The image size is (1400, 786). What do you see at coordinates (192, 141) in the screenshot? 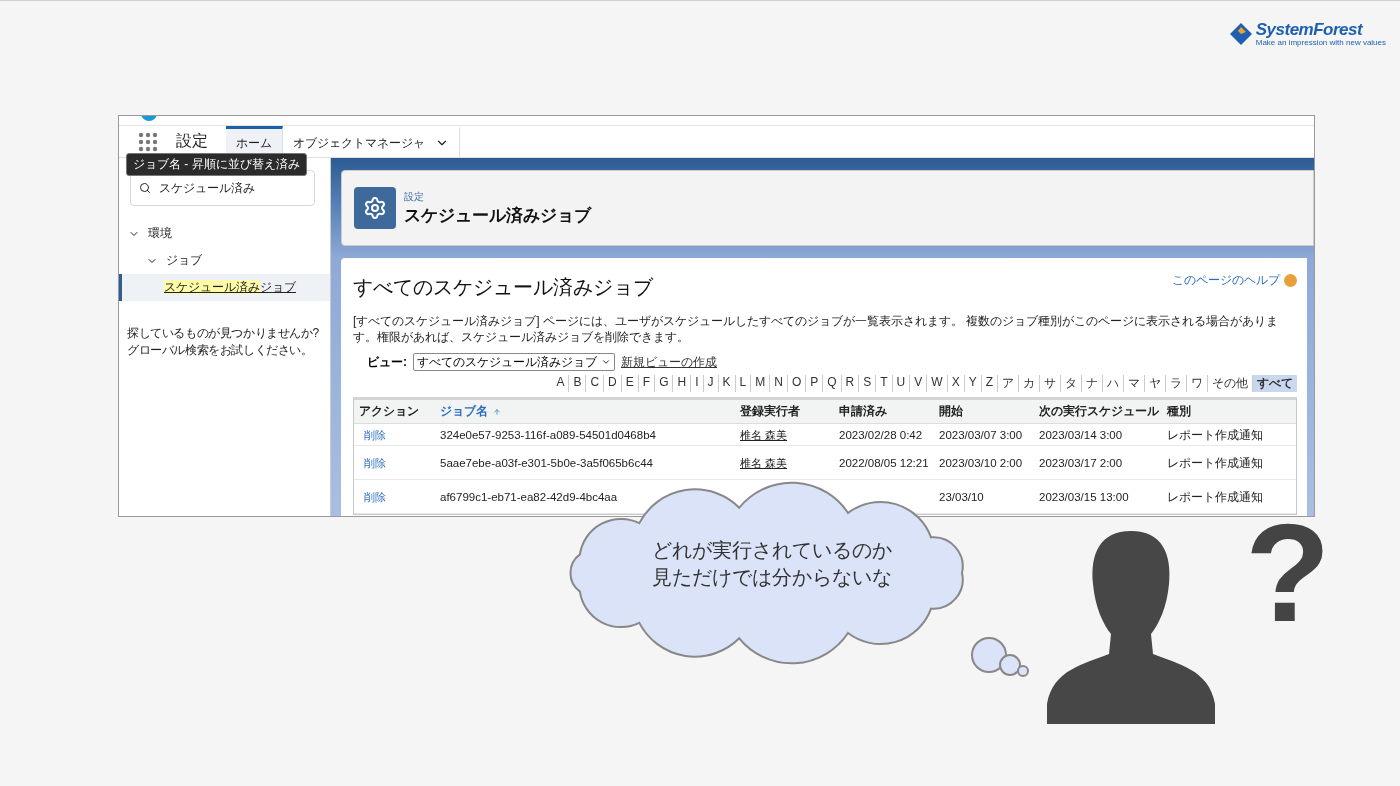
I see `app-title: 設定` at bounding box center [192, 141].